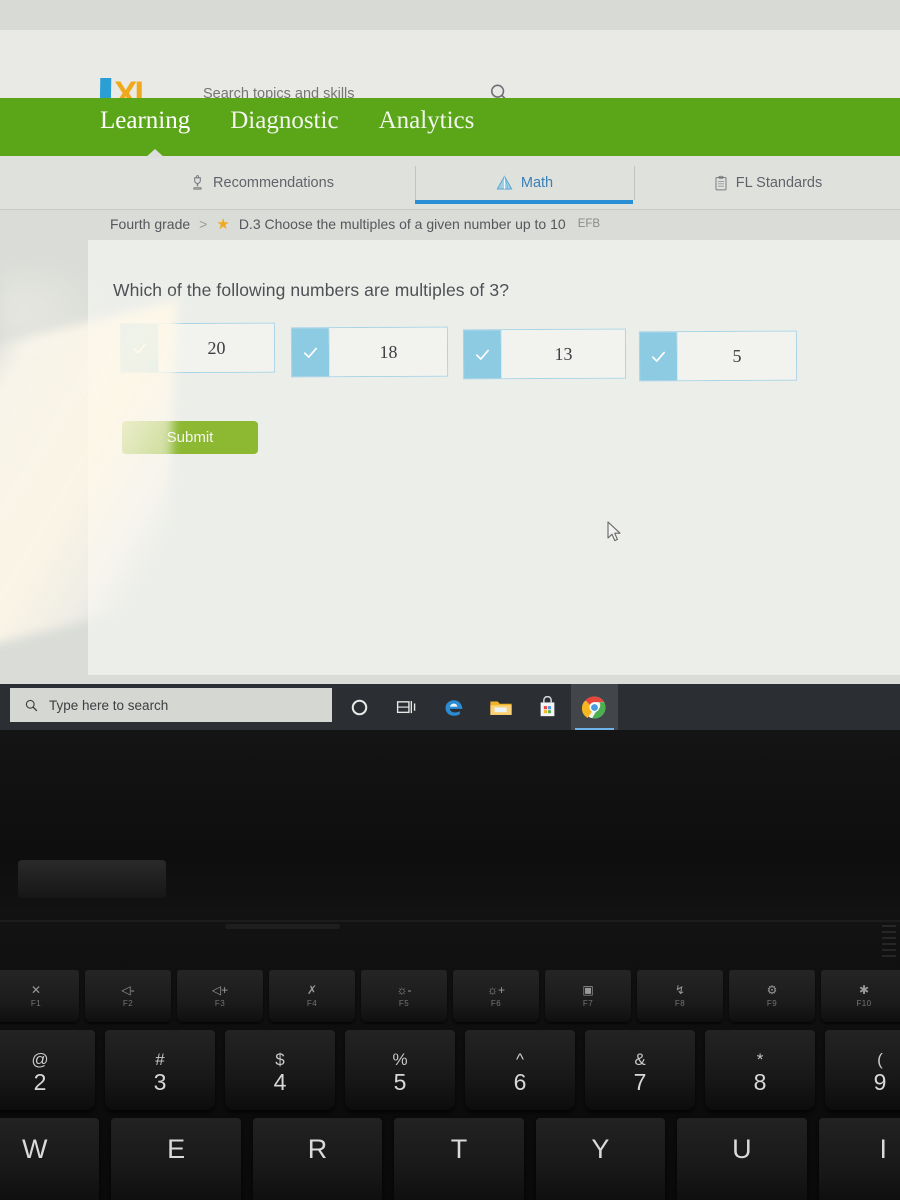 The image size is (900, 1200). Describe the element at coordinates (280, 1081) in the screenshot. I see `key-base-label: 4` at that location.